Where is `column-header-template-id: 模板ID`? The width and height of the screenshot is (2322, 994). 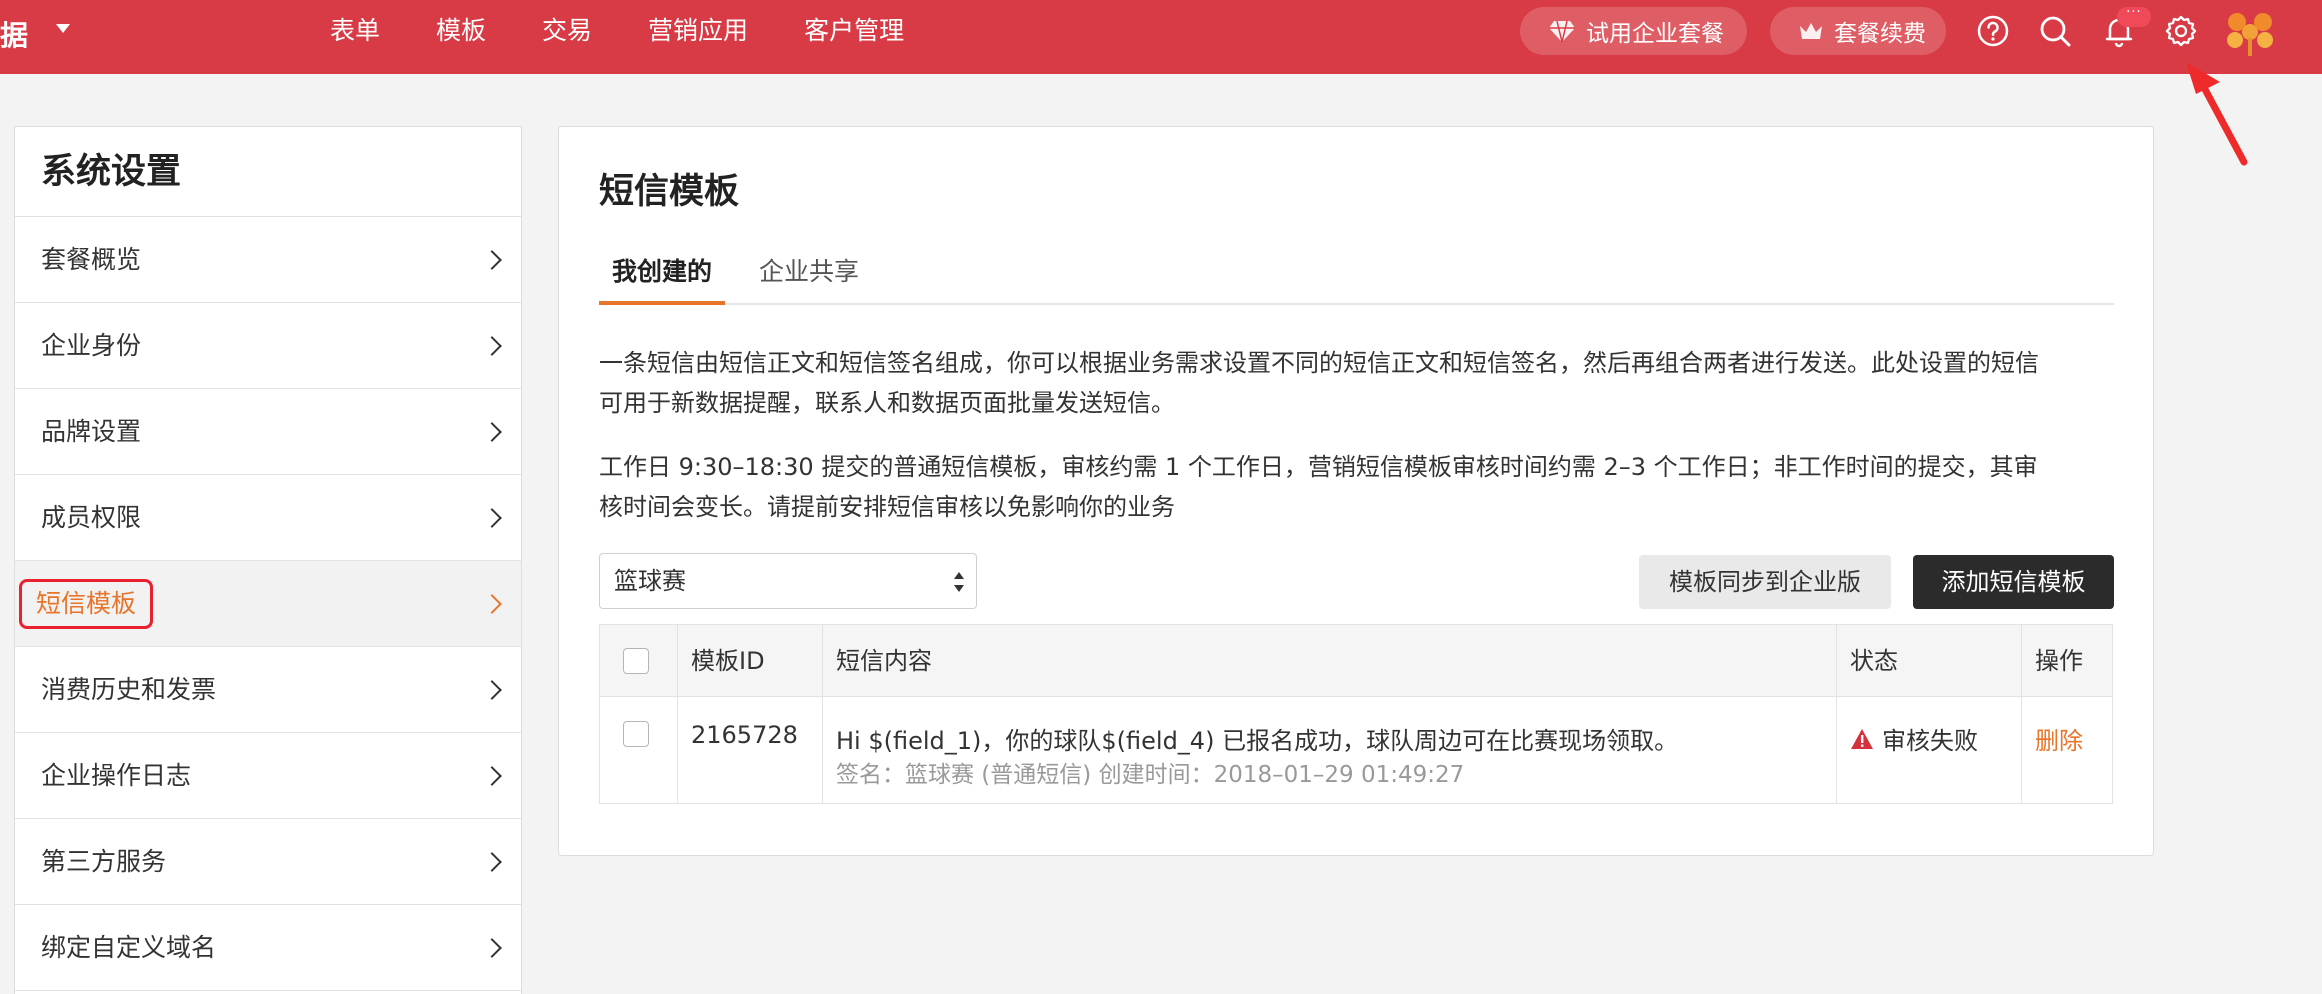 column-header-template-id: 模板ID is located at coordinates (728, 661).